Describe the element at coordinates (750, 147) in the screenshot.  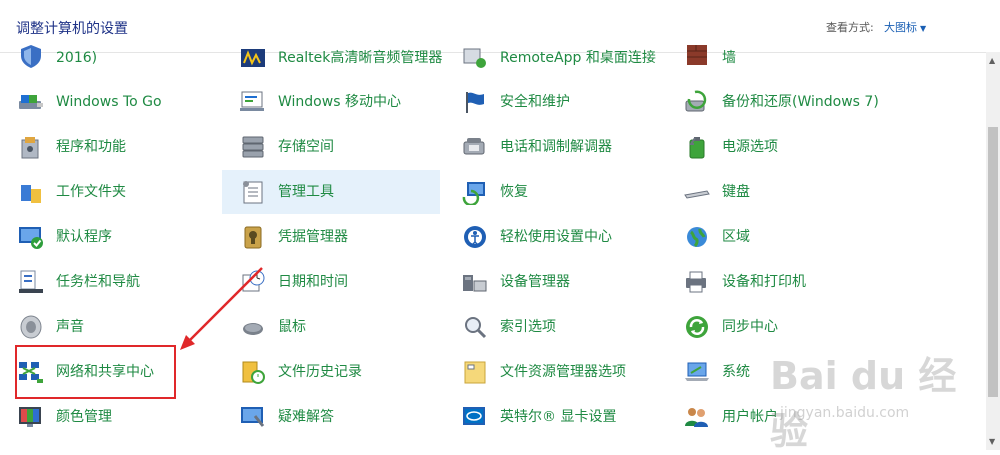
I see `item-label: 电源选项` at that location.